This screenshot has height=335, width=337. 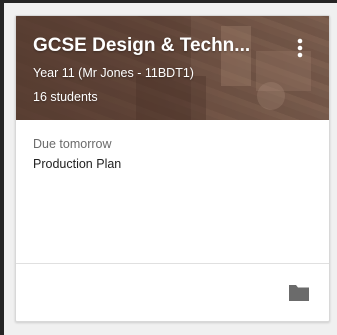 I want to click on class-drive-folder-button, so click(x=299, y=293).